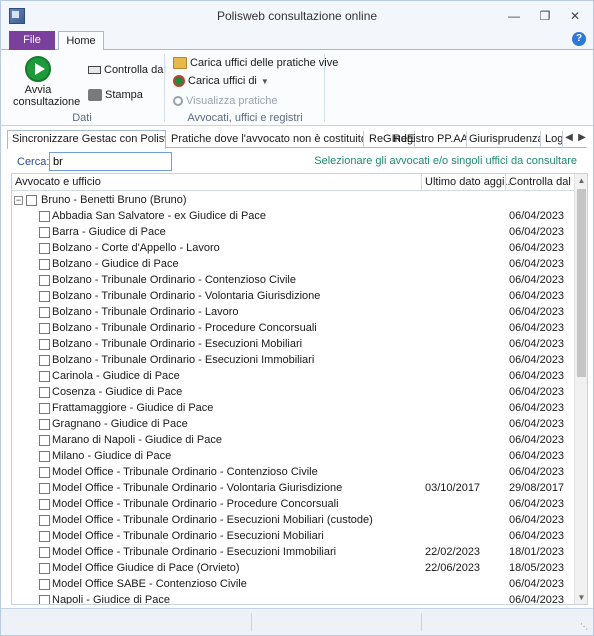 This screenshot has height=636, width=594. Describe the element at coordinates (575, 16) in the screenshot. I see `close-icon: ✕` at that location.